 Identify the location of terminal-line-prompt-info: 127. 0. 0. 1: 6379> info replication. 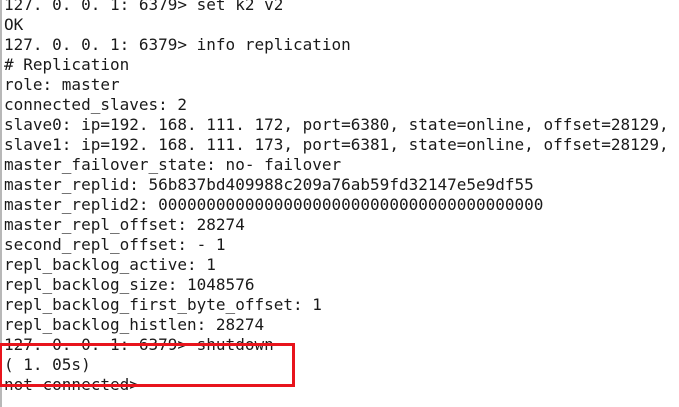
(177, 44).